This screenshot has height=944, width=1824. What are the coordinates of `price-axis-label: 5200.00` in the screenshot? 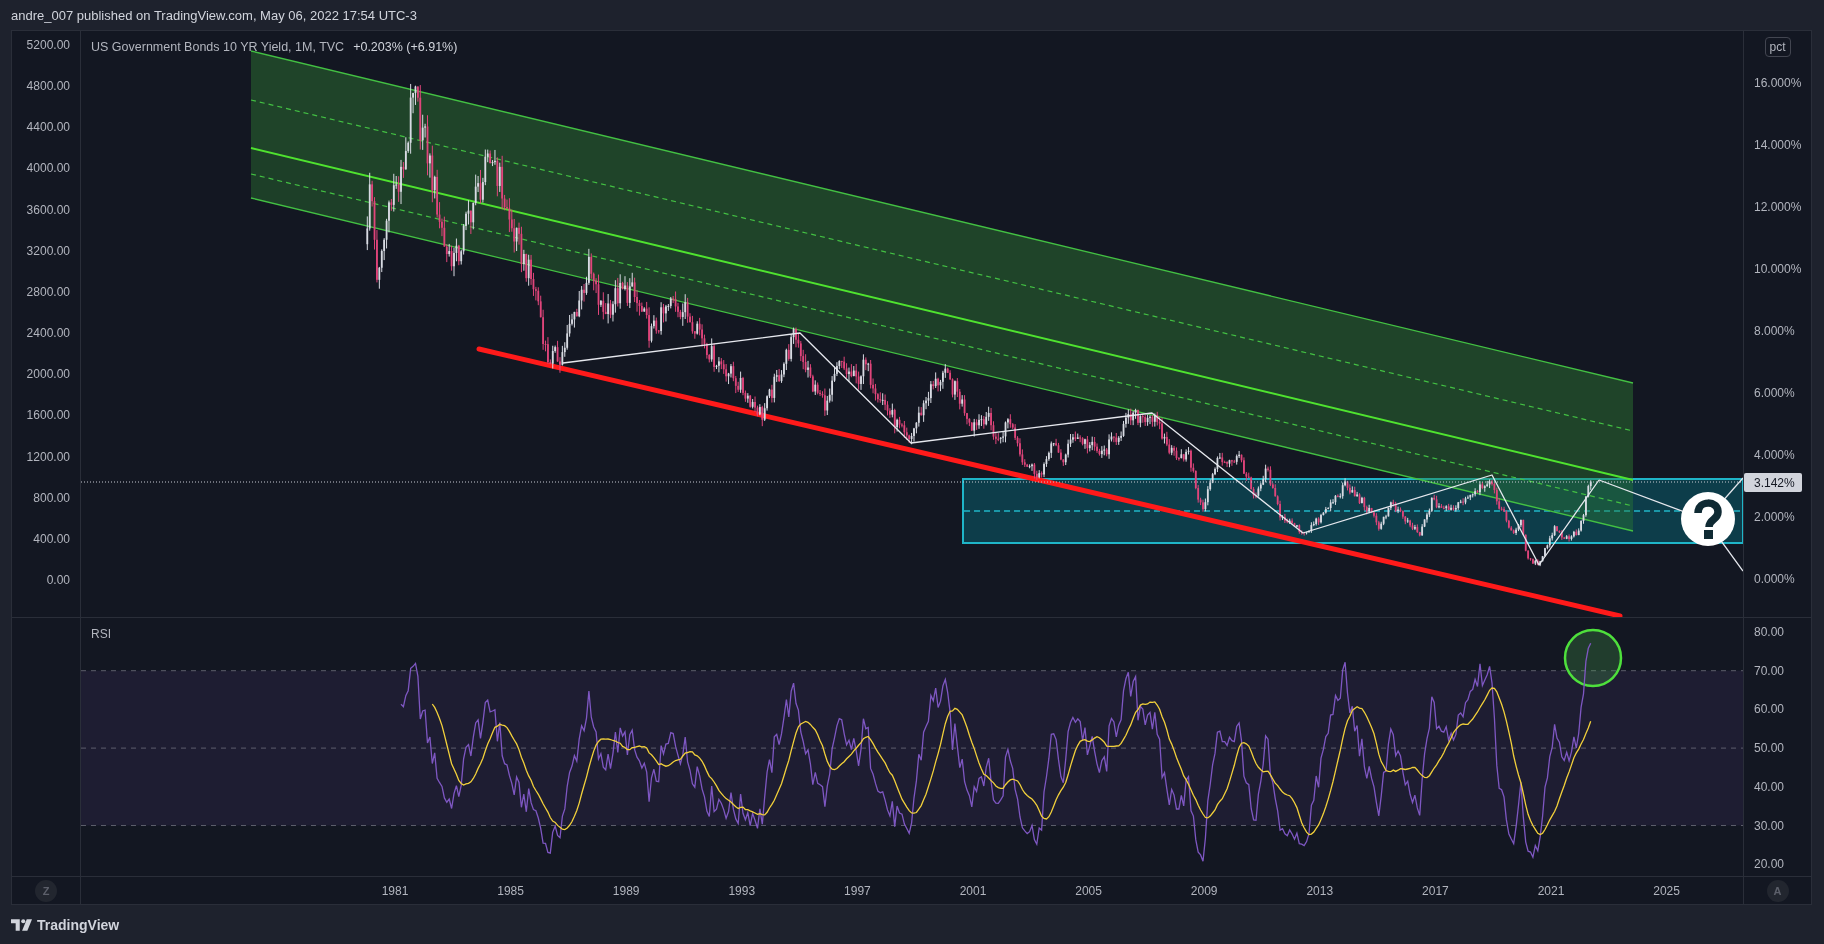 It's located at (48, 45).